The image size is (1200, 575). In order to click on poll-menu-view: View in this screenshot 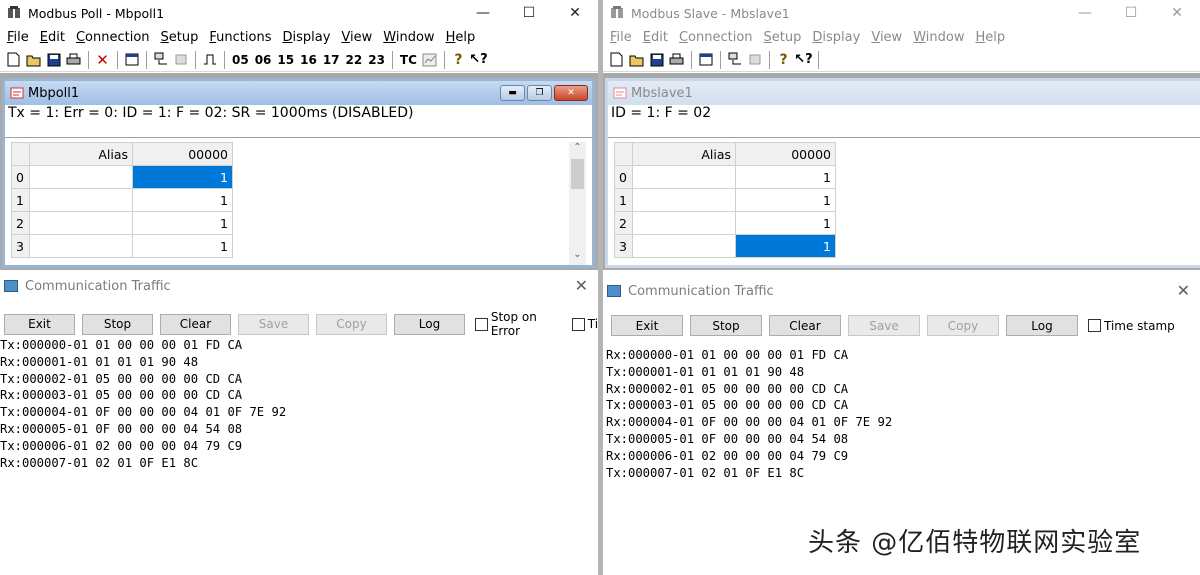, I will do `click(357, 37)`.